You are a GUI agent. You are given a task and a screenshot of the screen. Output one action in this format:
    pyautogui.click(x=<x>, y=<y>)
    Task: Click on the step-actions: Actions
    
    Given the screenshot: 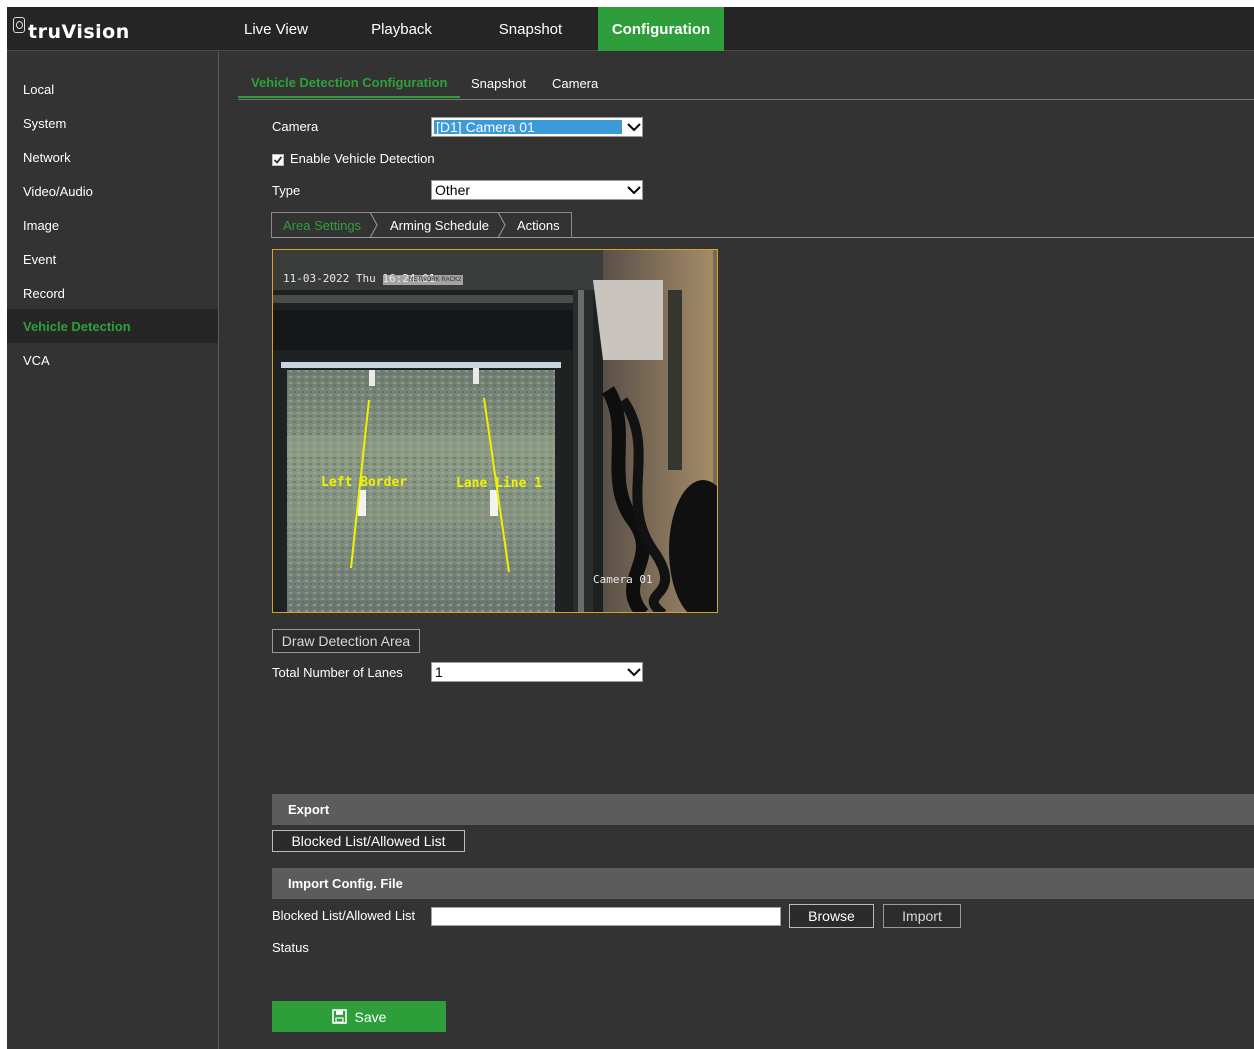 What is the action you would take?
    pyautogui.click(x=538, y=225)
    